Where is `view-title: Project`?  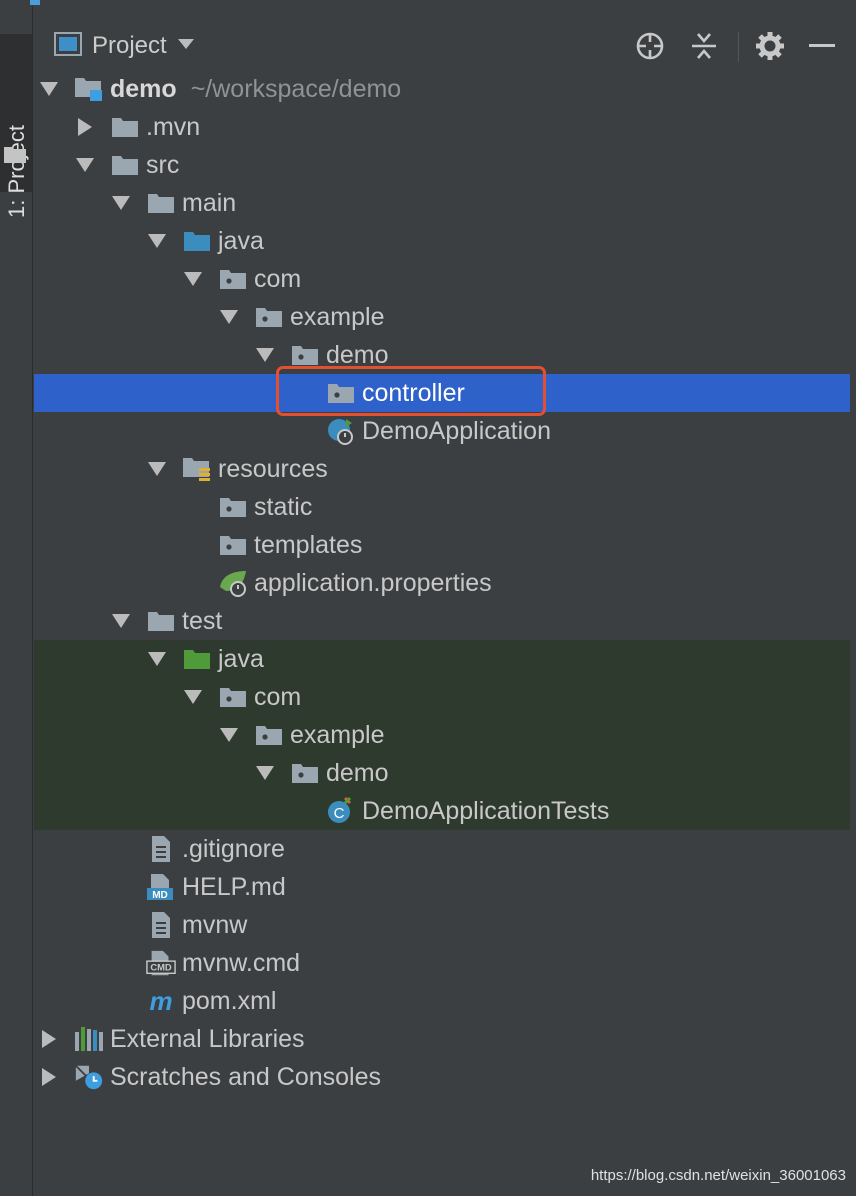
view-title: Project is located at coordinates (129, 45).